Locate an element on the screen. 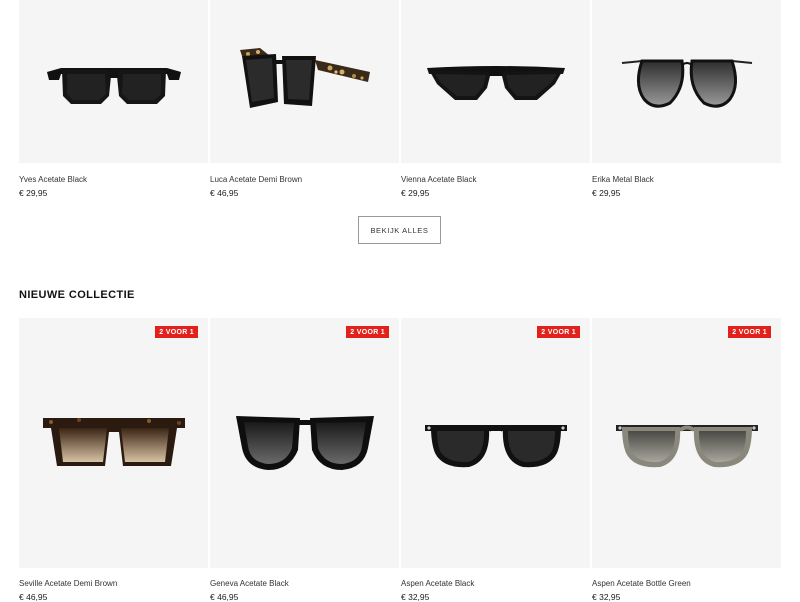  product-name: Aspen Acetate Bottle Green is located at coordinates (686, 584).